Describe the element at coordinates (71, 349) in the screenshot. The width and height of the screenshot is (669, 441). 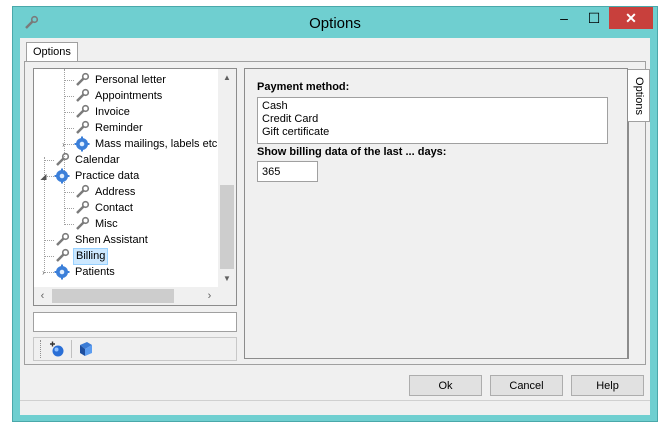
I see `toolbar-separator` at that location.